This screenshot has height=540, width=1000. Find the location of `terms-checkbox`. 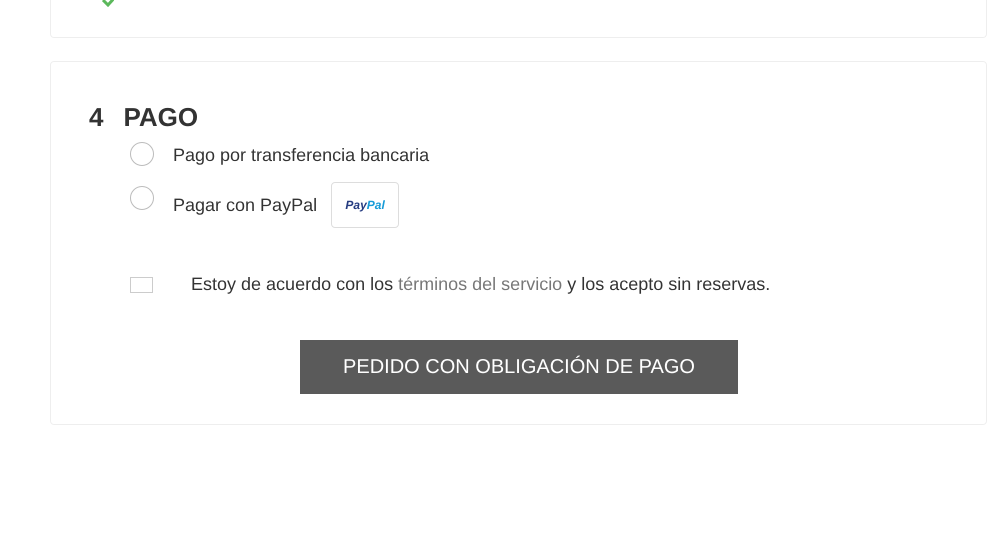

terms-checkbox is located at coordinates (141, 284).